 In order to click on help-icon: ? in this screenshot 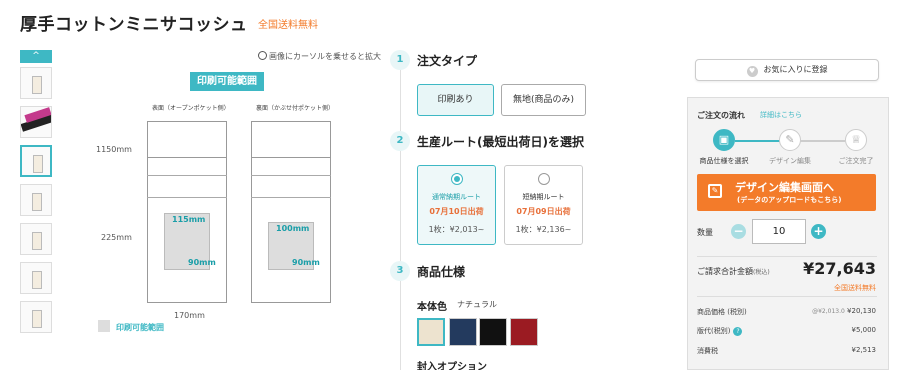, I will do `click(738, 331)`.